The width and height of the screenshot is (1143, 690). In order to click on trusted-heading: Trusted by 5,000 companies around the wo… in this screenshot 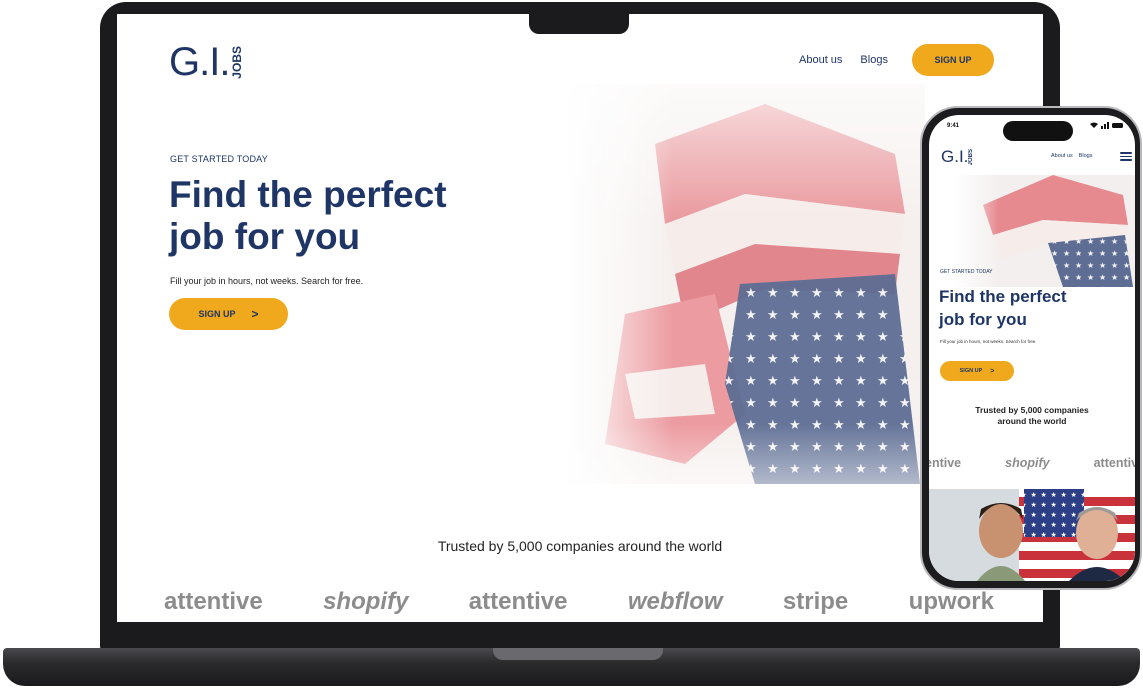, I will do `click(580, 546)`.